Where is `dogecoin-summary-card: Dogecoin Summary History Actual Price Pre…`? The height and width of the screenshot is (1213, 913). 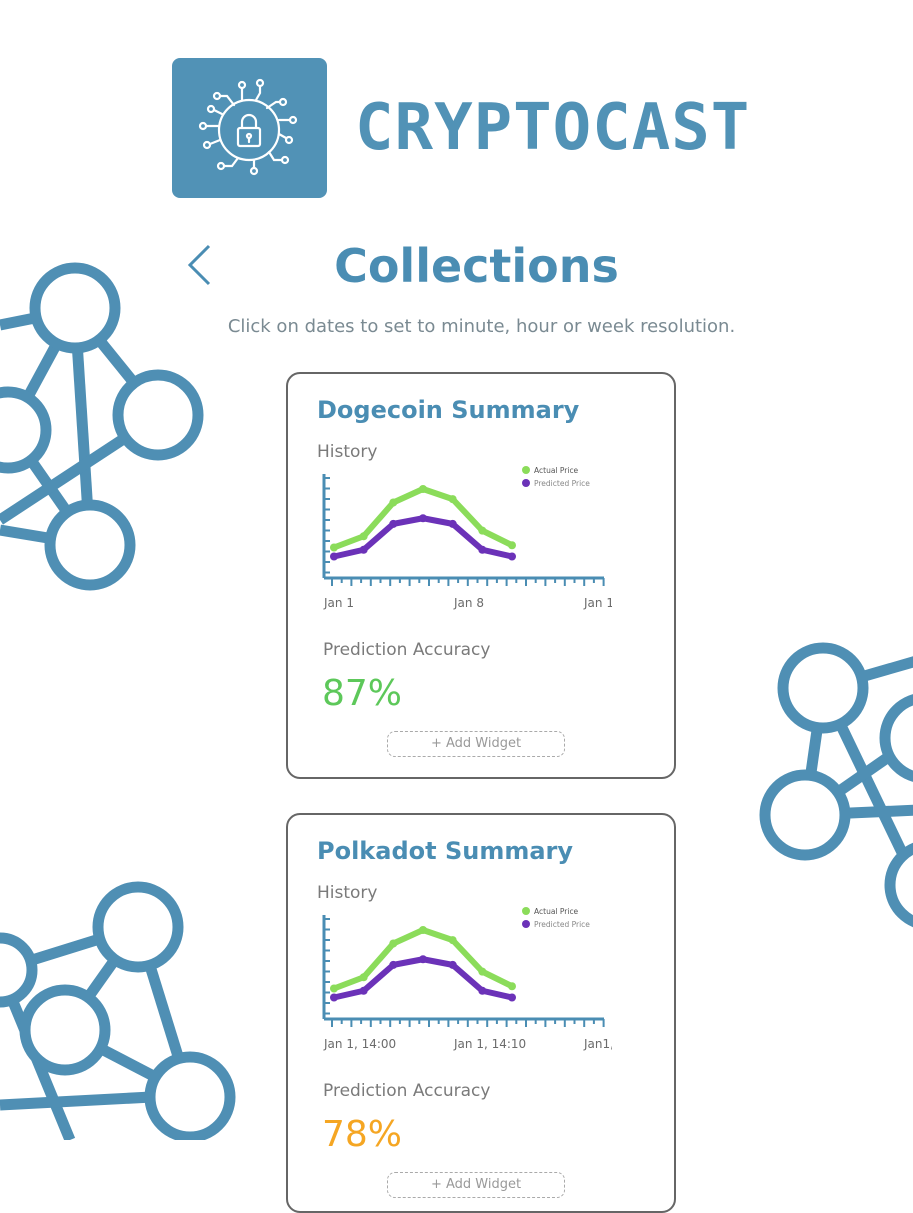
dogecoin-summary-card: Dogecoin Summary History Actual Price Pre… is located at coordinates (481, 575).